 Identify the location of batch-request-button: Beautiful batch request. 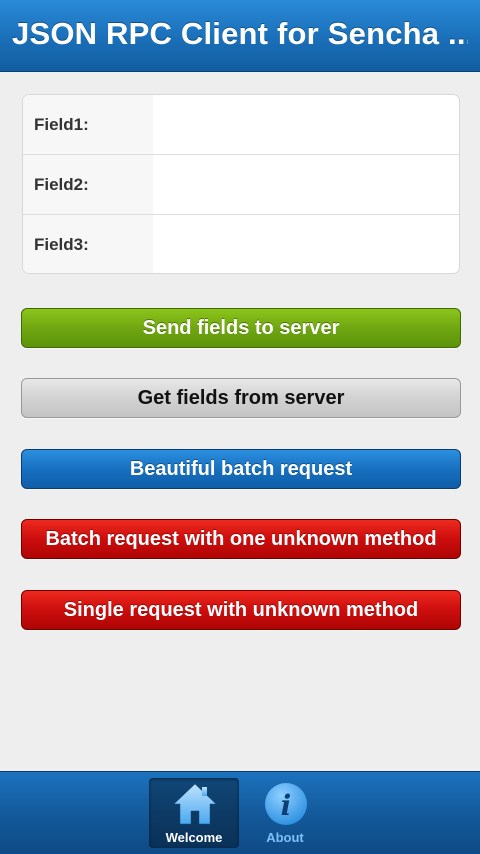
(241, 469).